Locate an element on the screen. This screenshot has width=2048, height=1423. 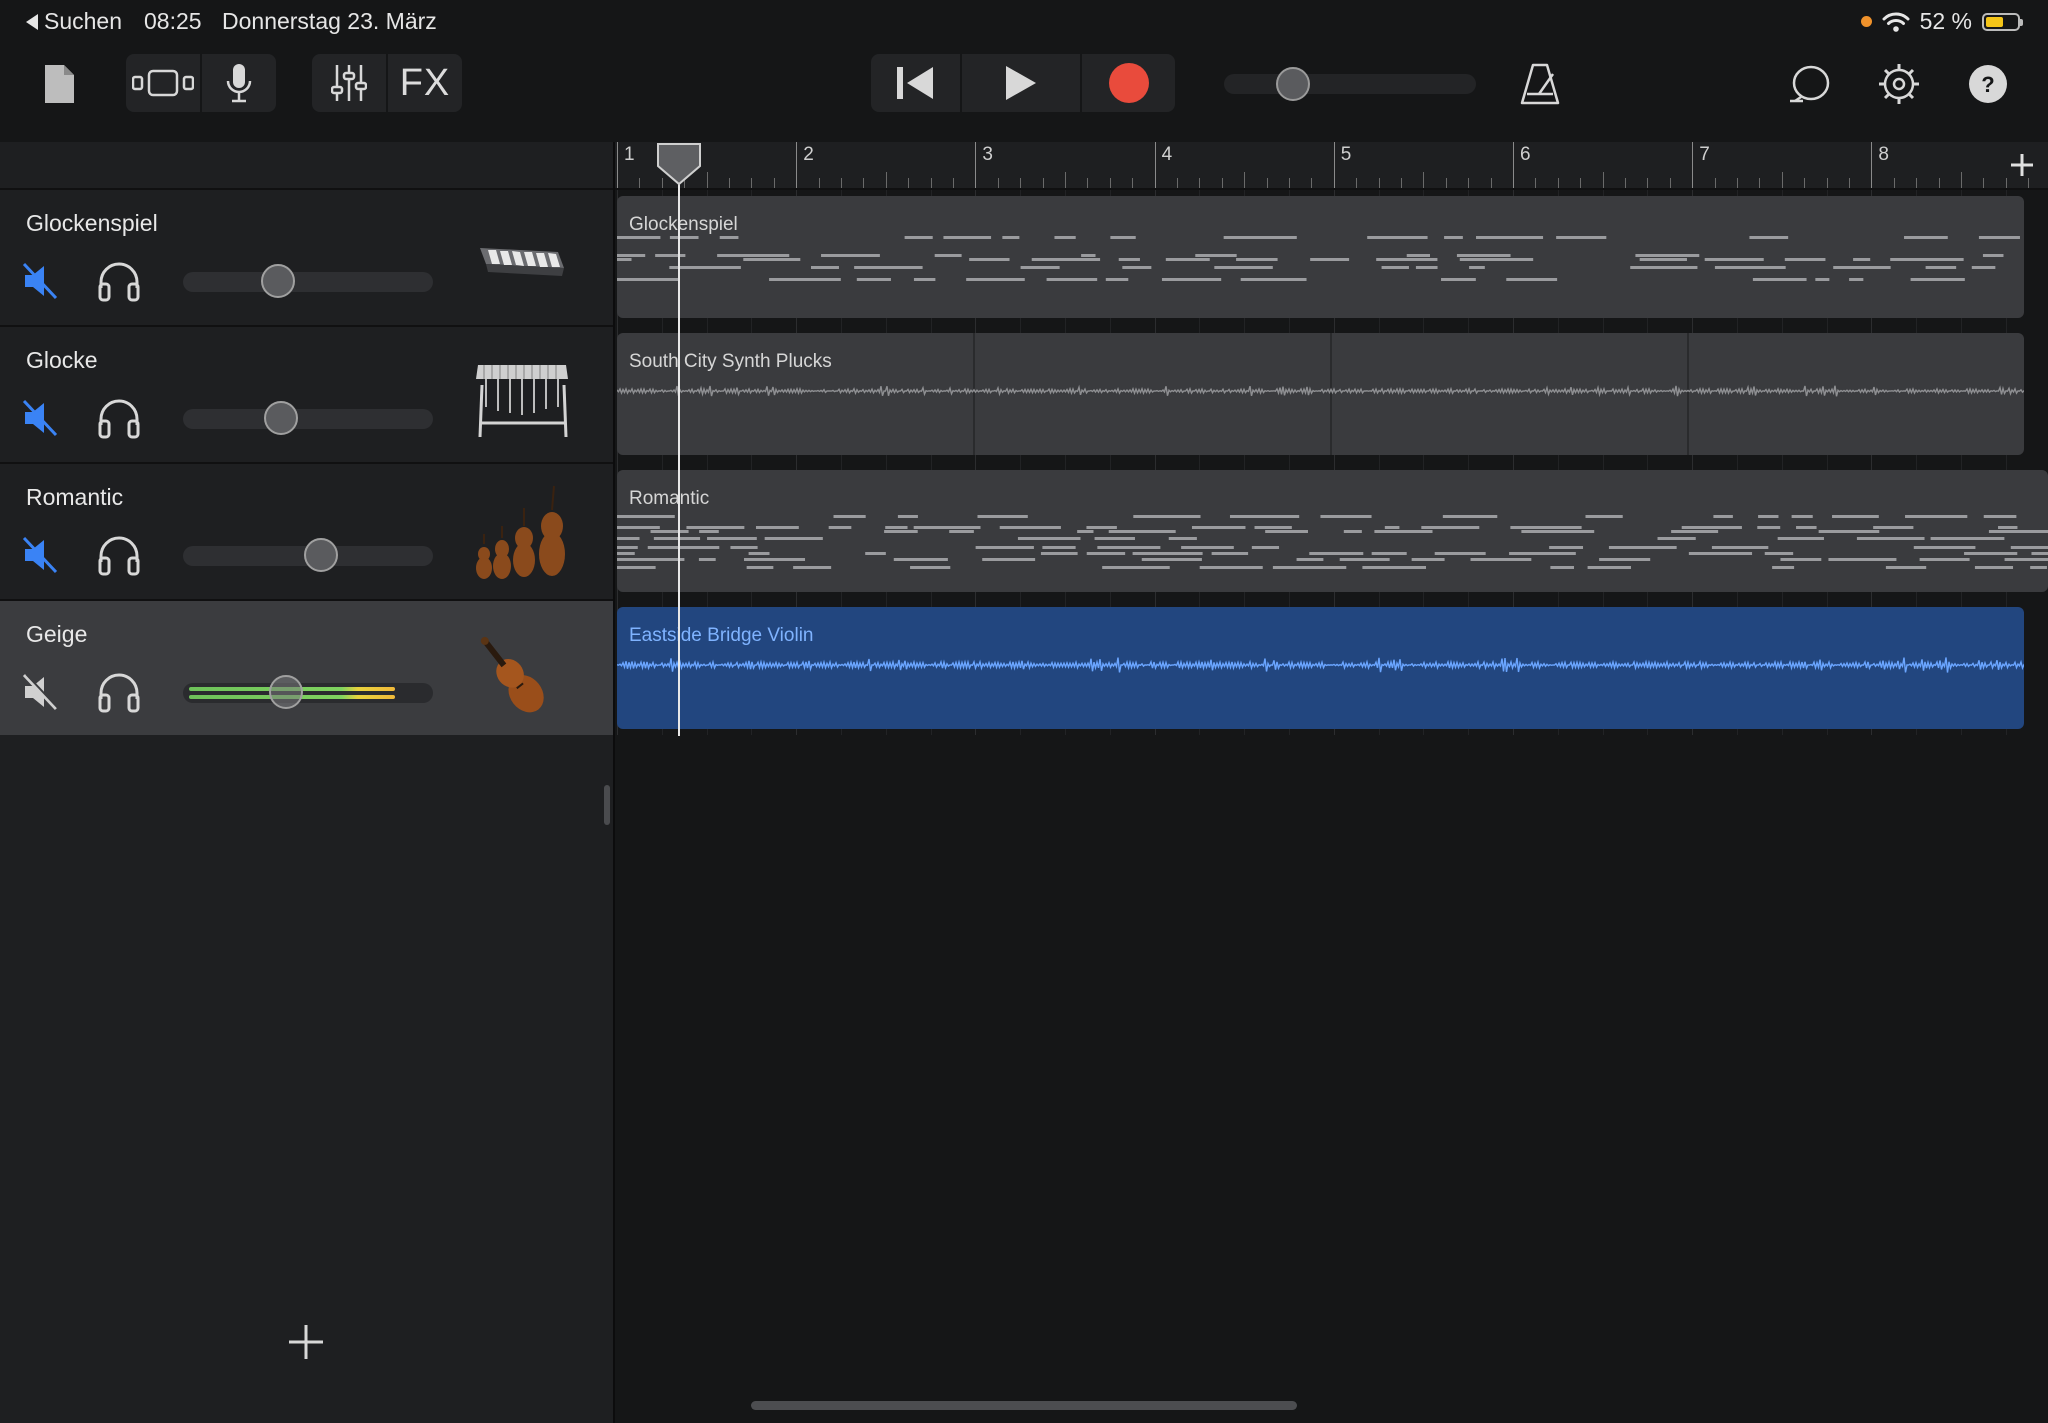
metronome-button is located at coordinates (1540, 84).